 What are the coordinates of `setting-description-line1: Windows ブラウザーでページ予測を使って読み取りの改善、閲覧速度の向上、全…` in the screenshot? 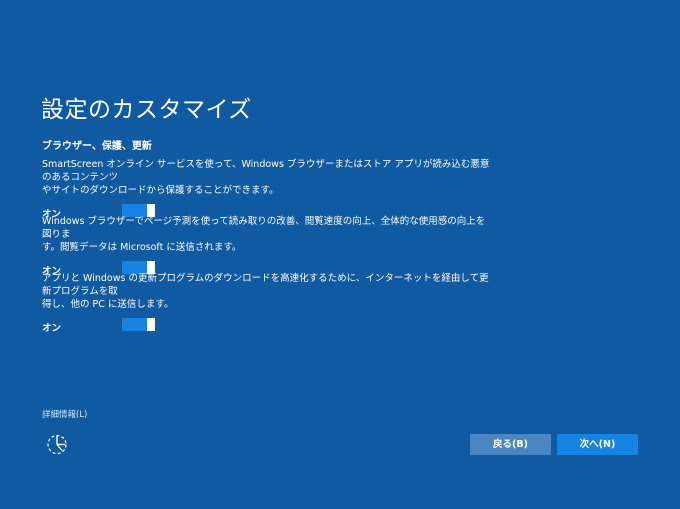 It's located at (263, 228).